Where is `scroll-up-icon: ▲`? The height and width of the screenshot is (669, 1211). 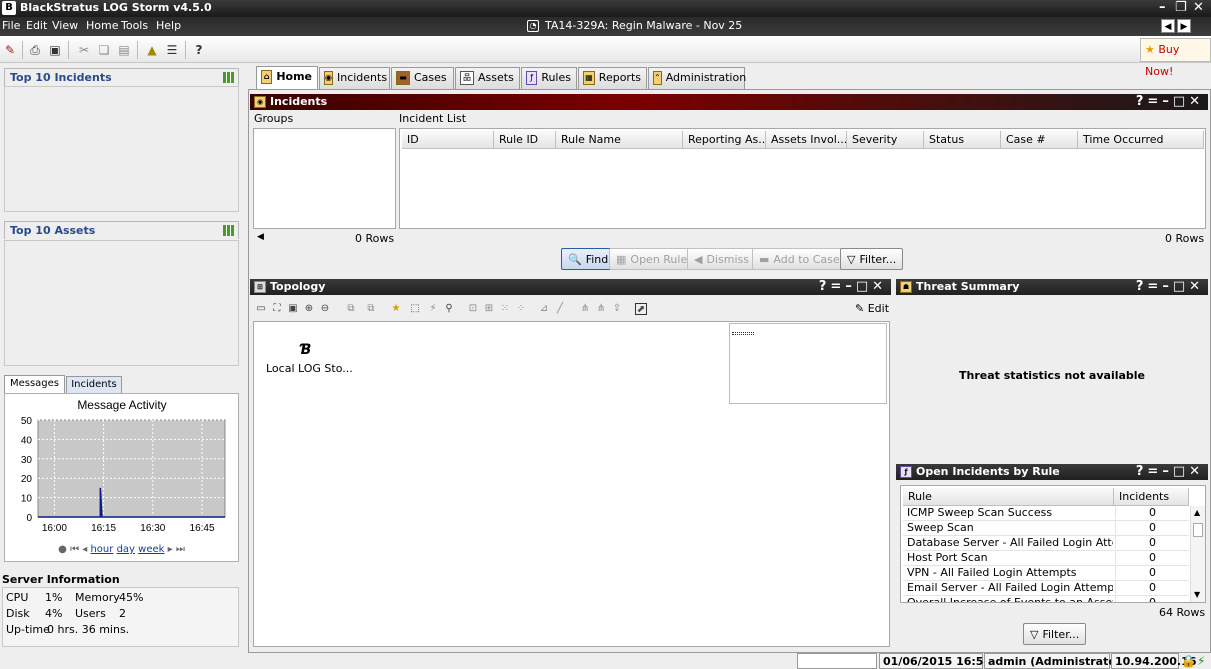
scroll-up-icon: ▲ is located at coordinates (1197, 512).